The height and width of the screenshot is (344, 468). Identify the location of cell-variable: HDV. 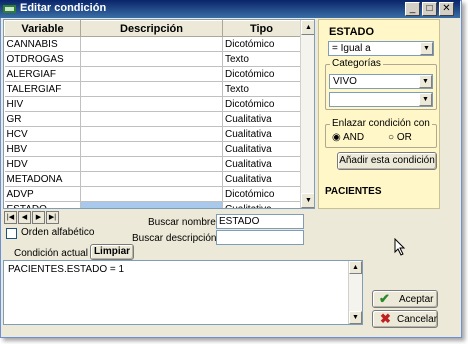
(42, 164).